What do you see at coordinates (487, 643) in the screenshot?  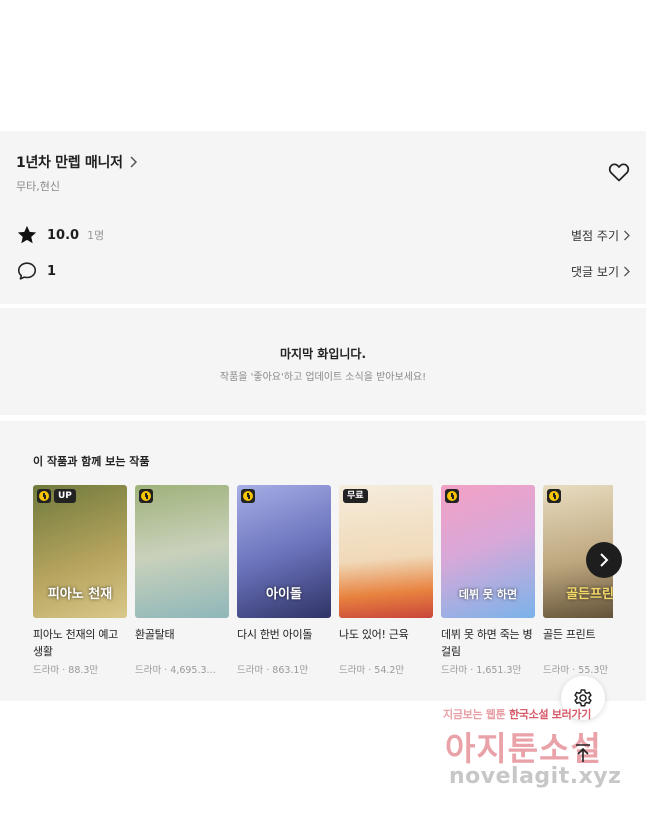 I see `card-title: 데뷔 못 하면 죽는 병 걸림` at bounding box center [487, 643].